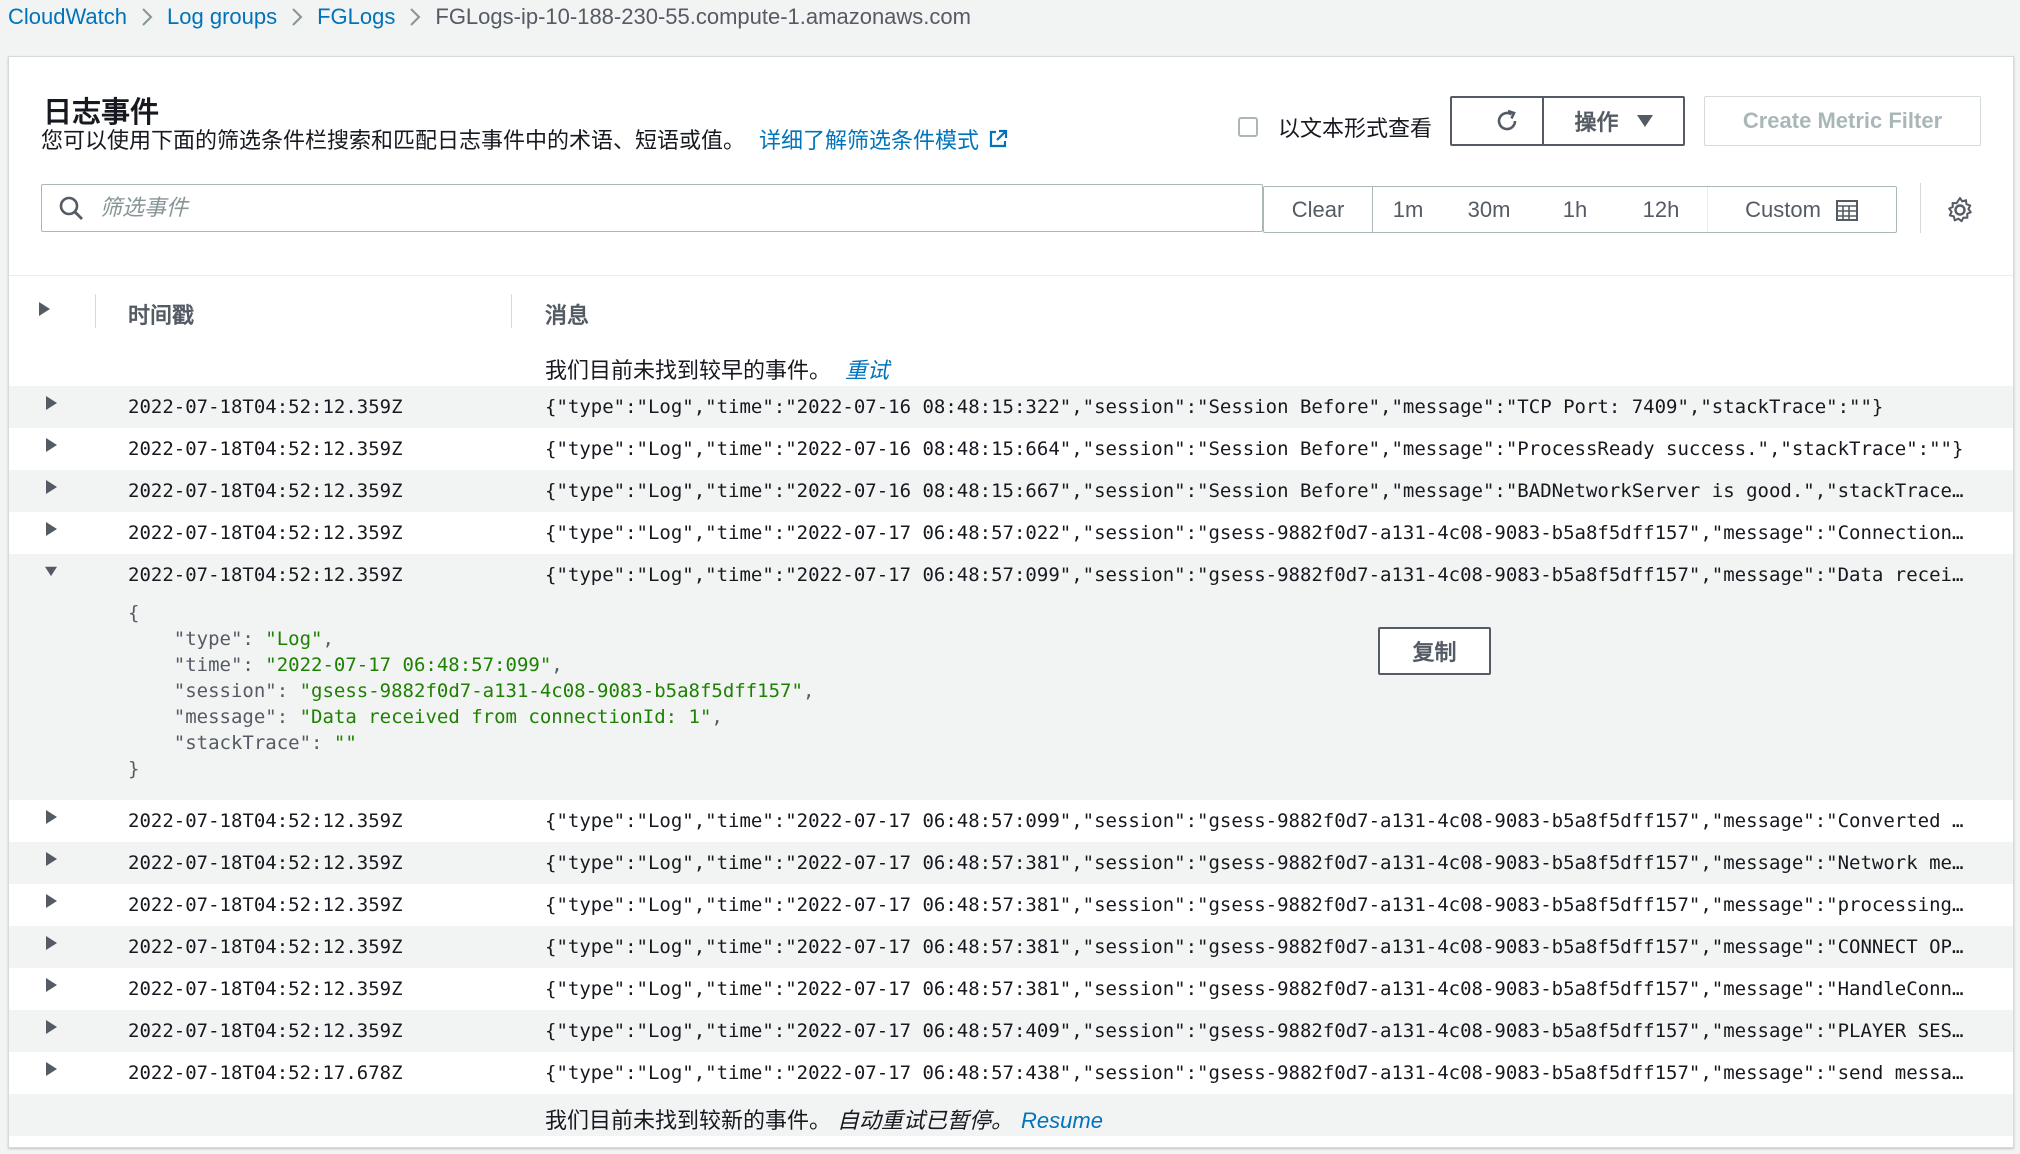  I want to click on time-range-selector: Clear 1m 30m 1h 12h Custom, so click(1580, 209).